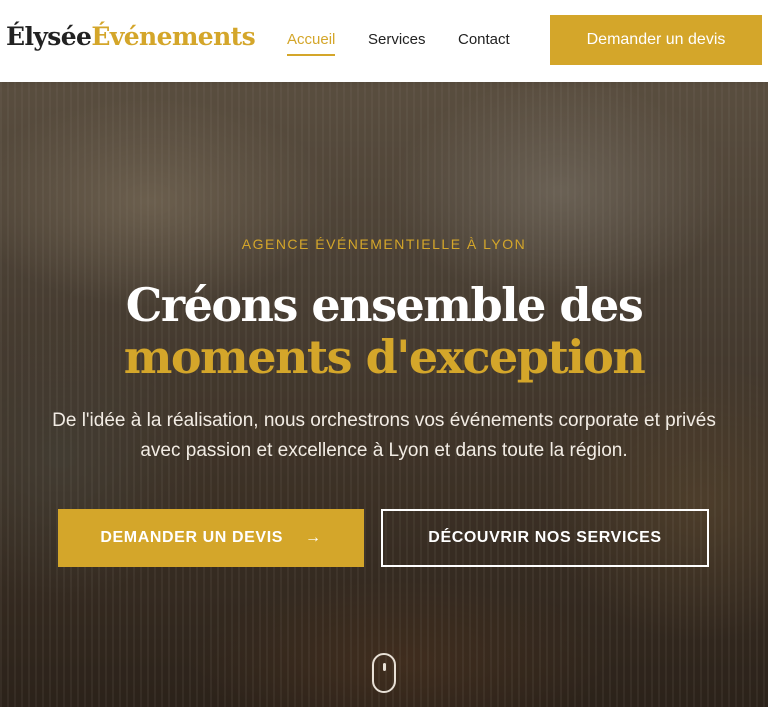 This screenshot has width=768, height=707. What do you see at coordinates (173, 36) in the screenshot?
I see `logo-part-2: Événements` at bounding box center [173, 36].